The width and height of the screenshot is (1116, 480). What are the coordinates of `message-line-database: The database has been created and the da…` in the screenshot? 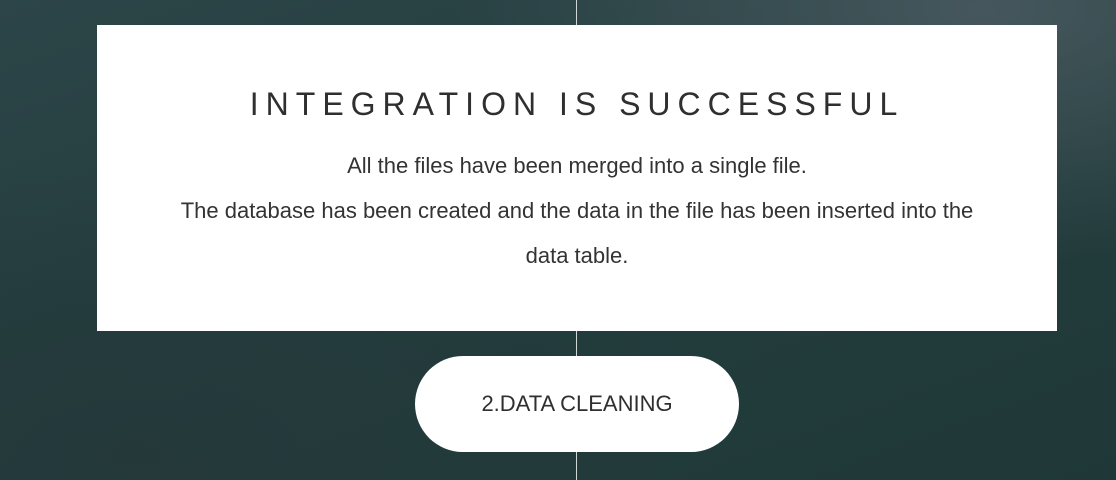 It's located at (577, 233).